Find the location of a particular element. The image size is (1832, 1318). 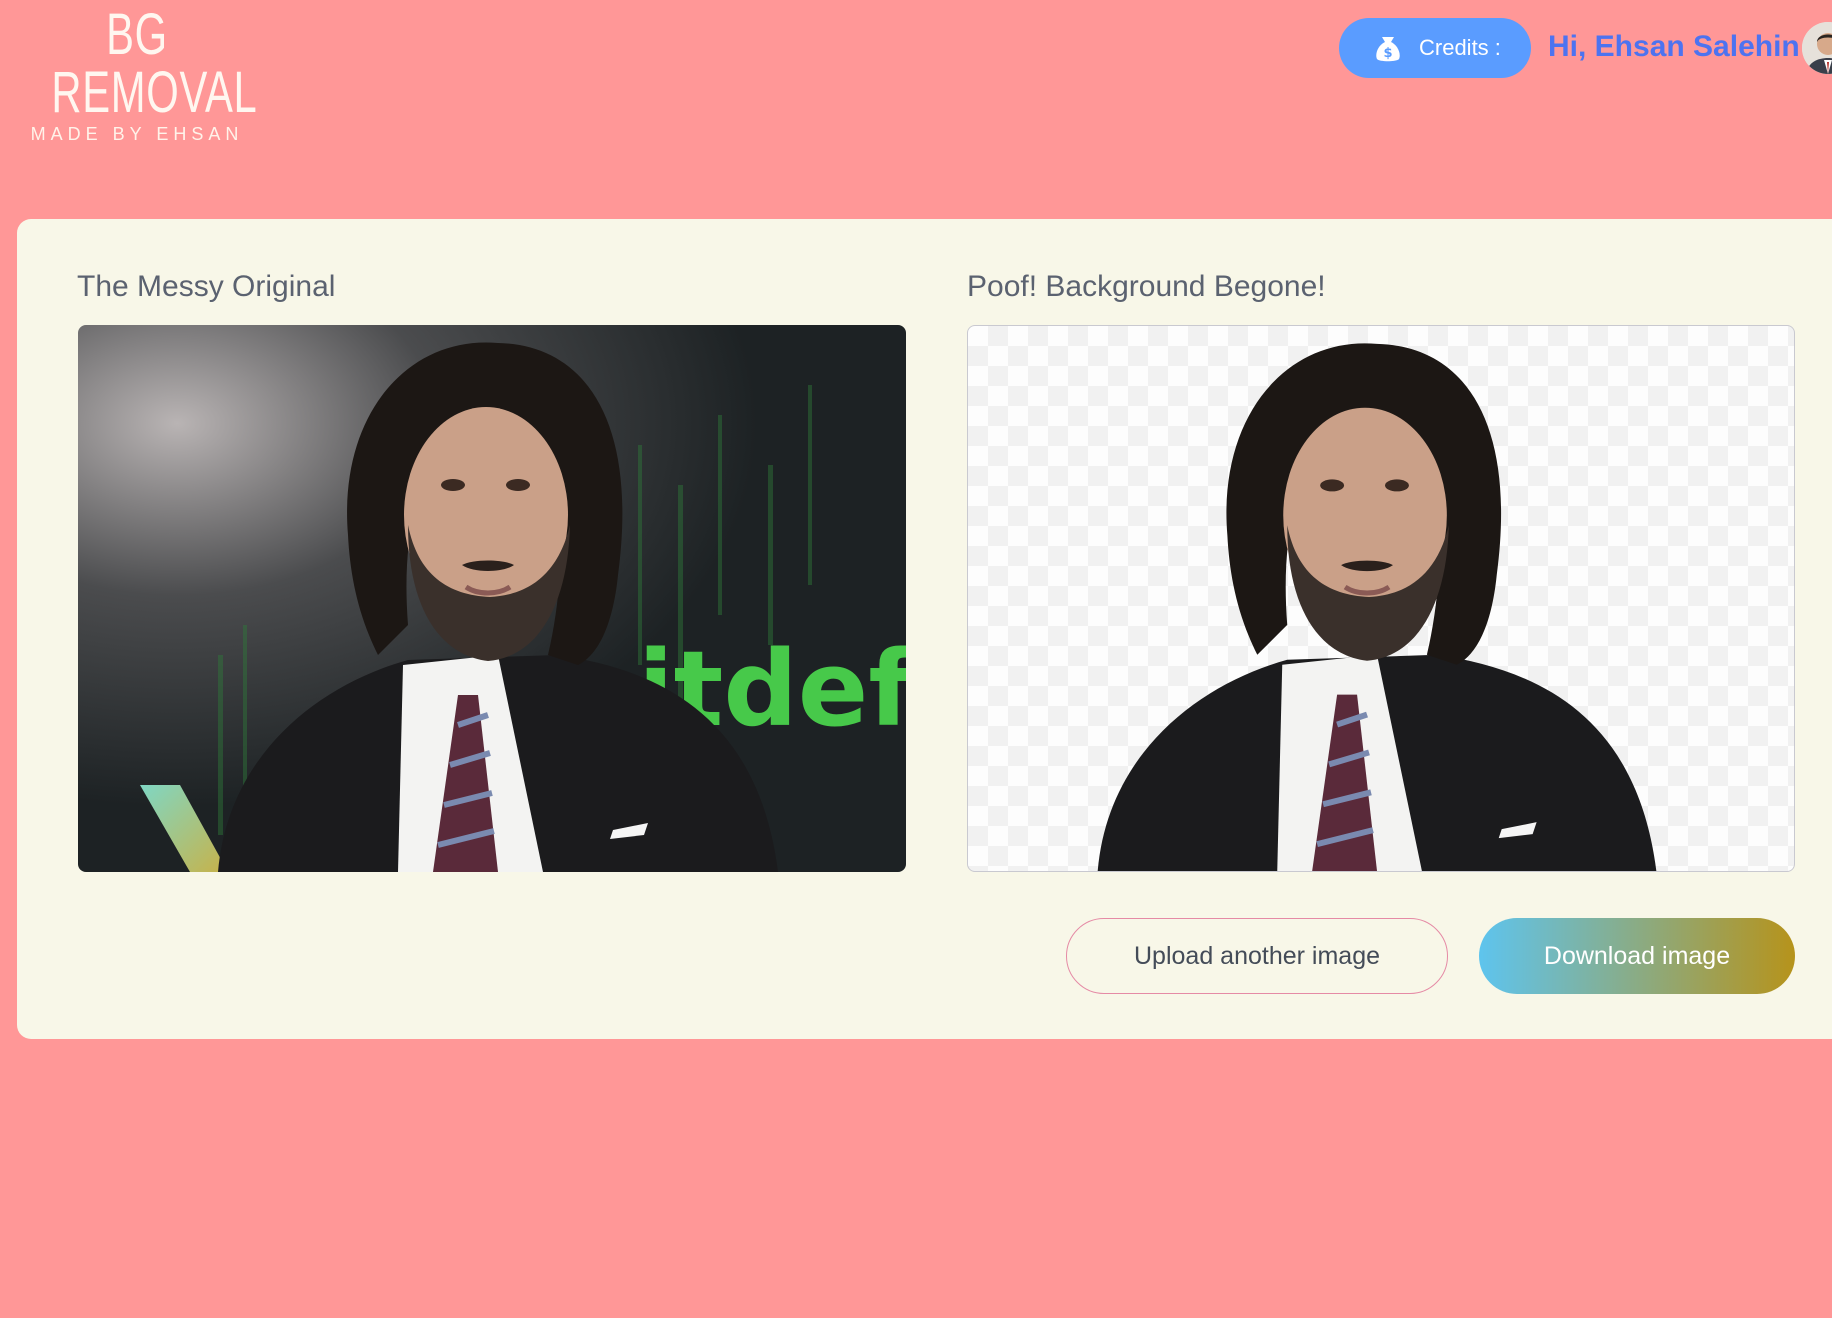

result-photo is located at coordinates (1377, 607).